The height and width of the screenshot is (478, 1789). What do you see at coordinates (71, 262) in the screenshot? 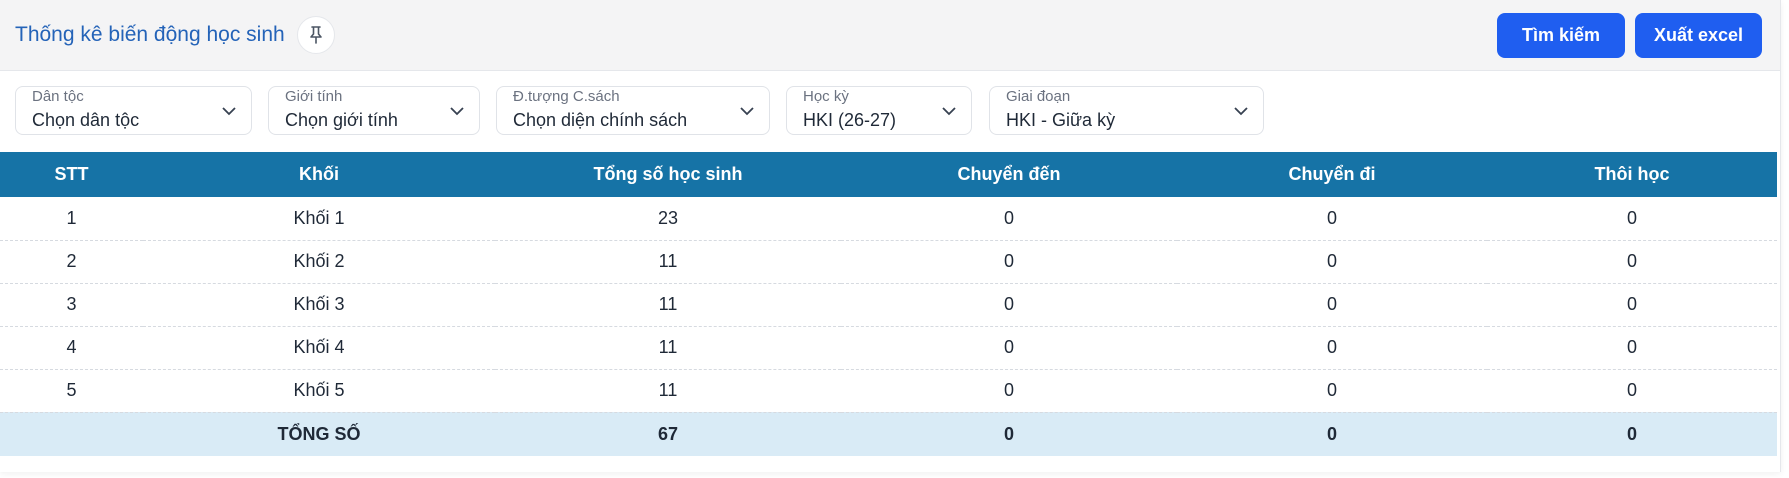
I see `cell-stt: 2` at bounding box center [71, 262].